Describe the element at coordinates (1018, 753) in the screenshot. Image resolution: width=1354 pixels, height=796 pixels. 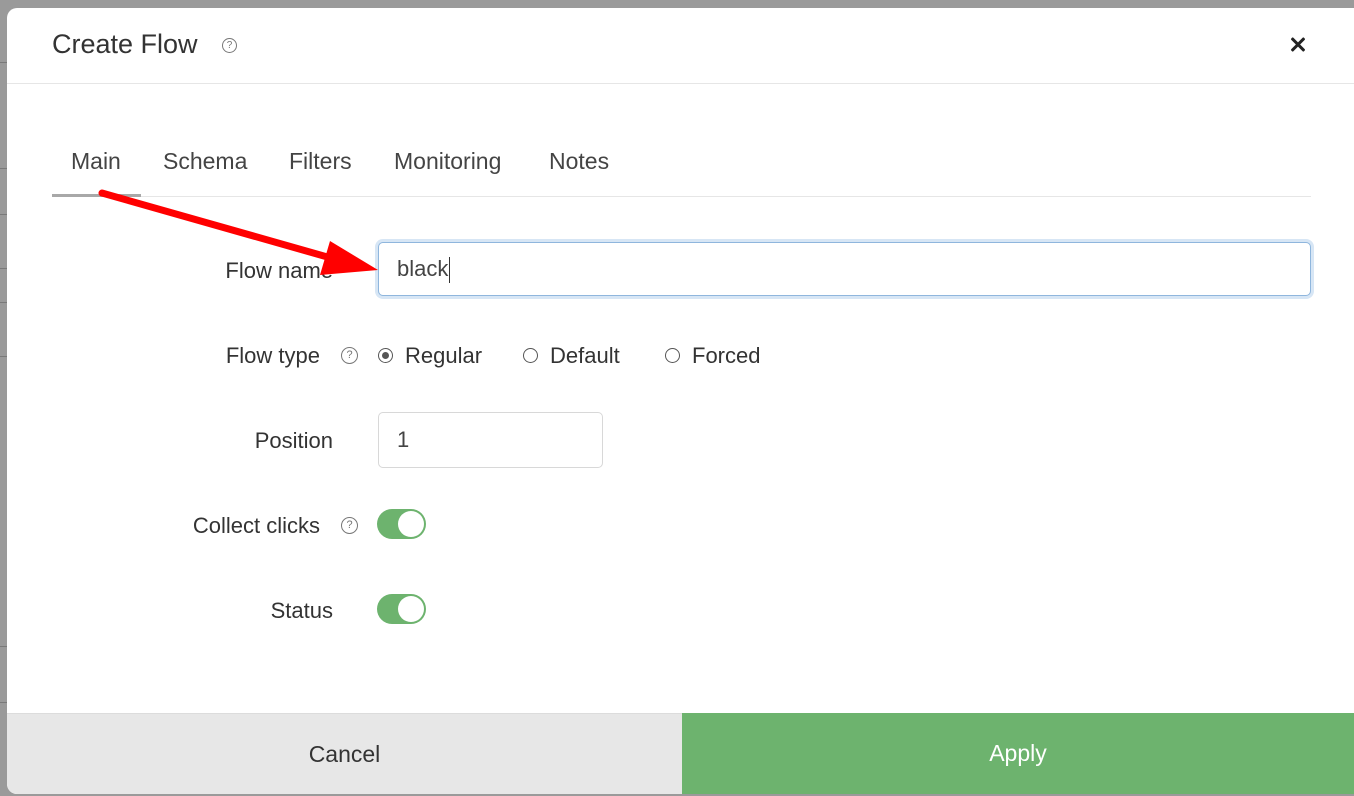
I see `apply-button: Apply` at that location.